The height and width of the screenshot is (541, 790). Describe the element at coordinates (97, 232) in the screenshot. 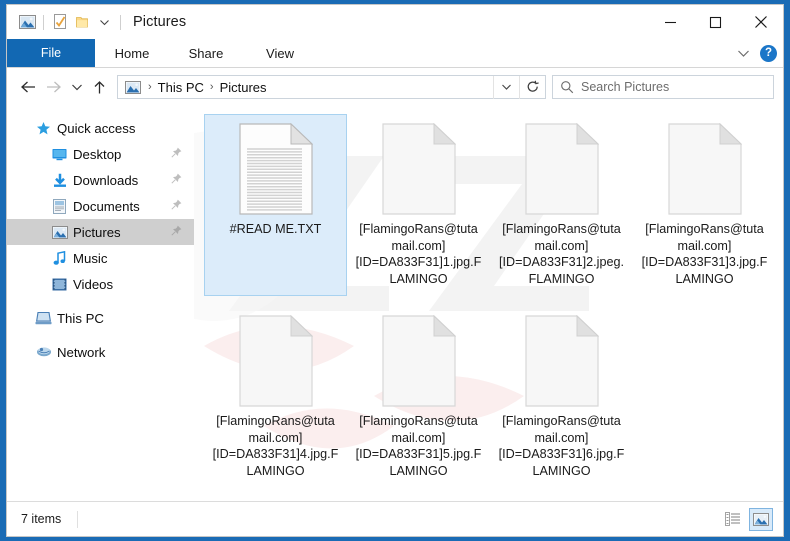

I see `sidebar-item-label: Pictures` at that location.